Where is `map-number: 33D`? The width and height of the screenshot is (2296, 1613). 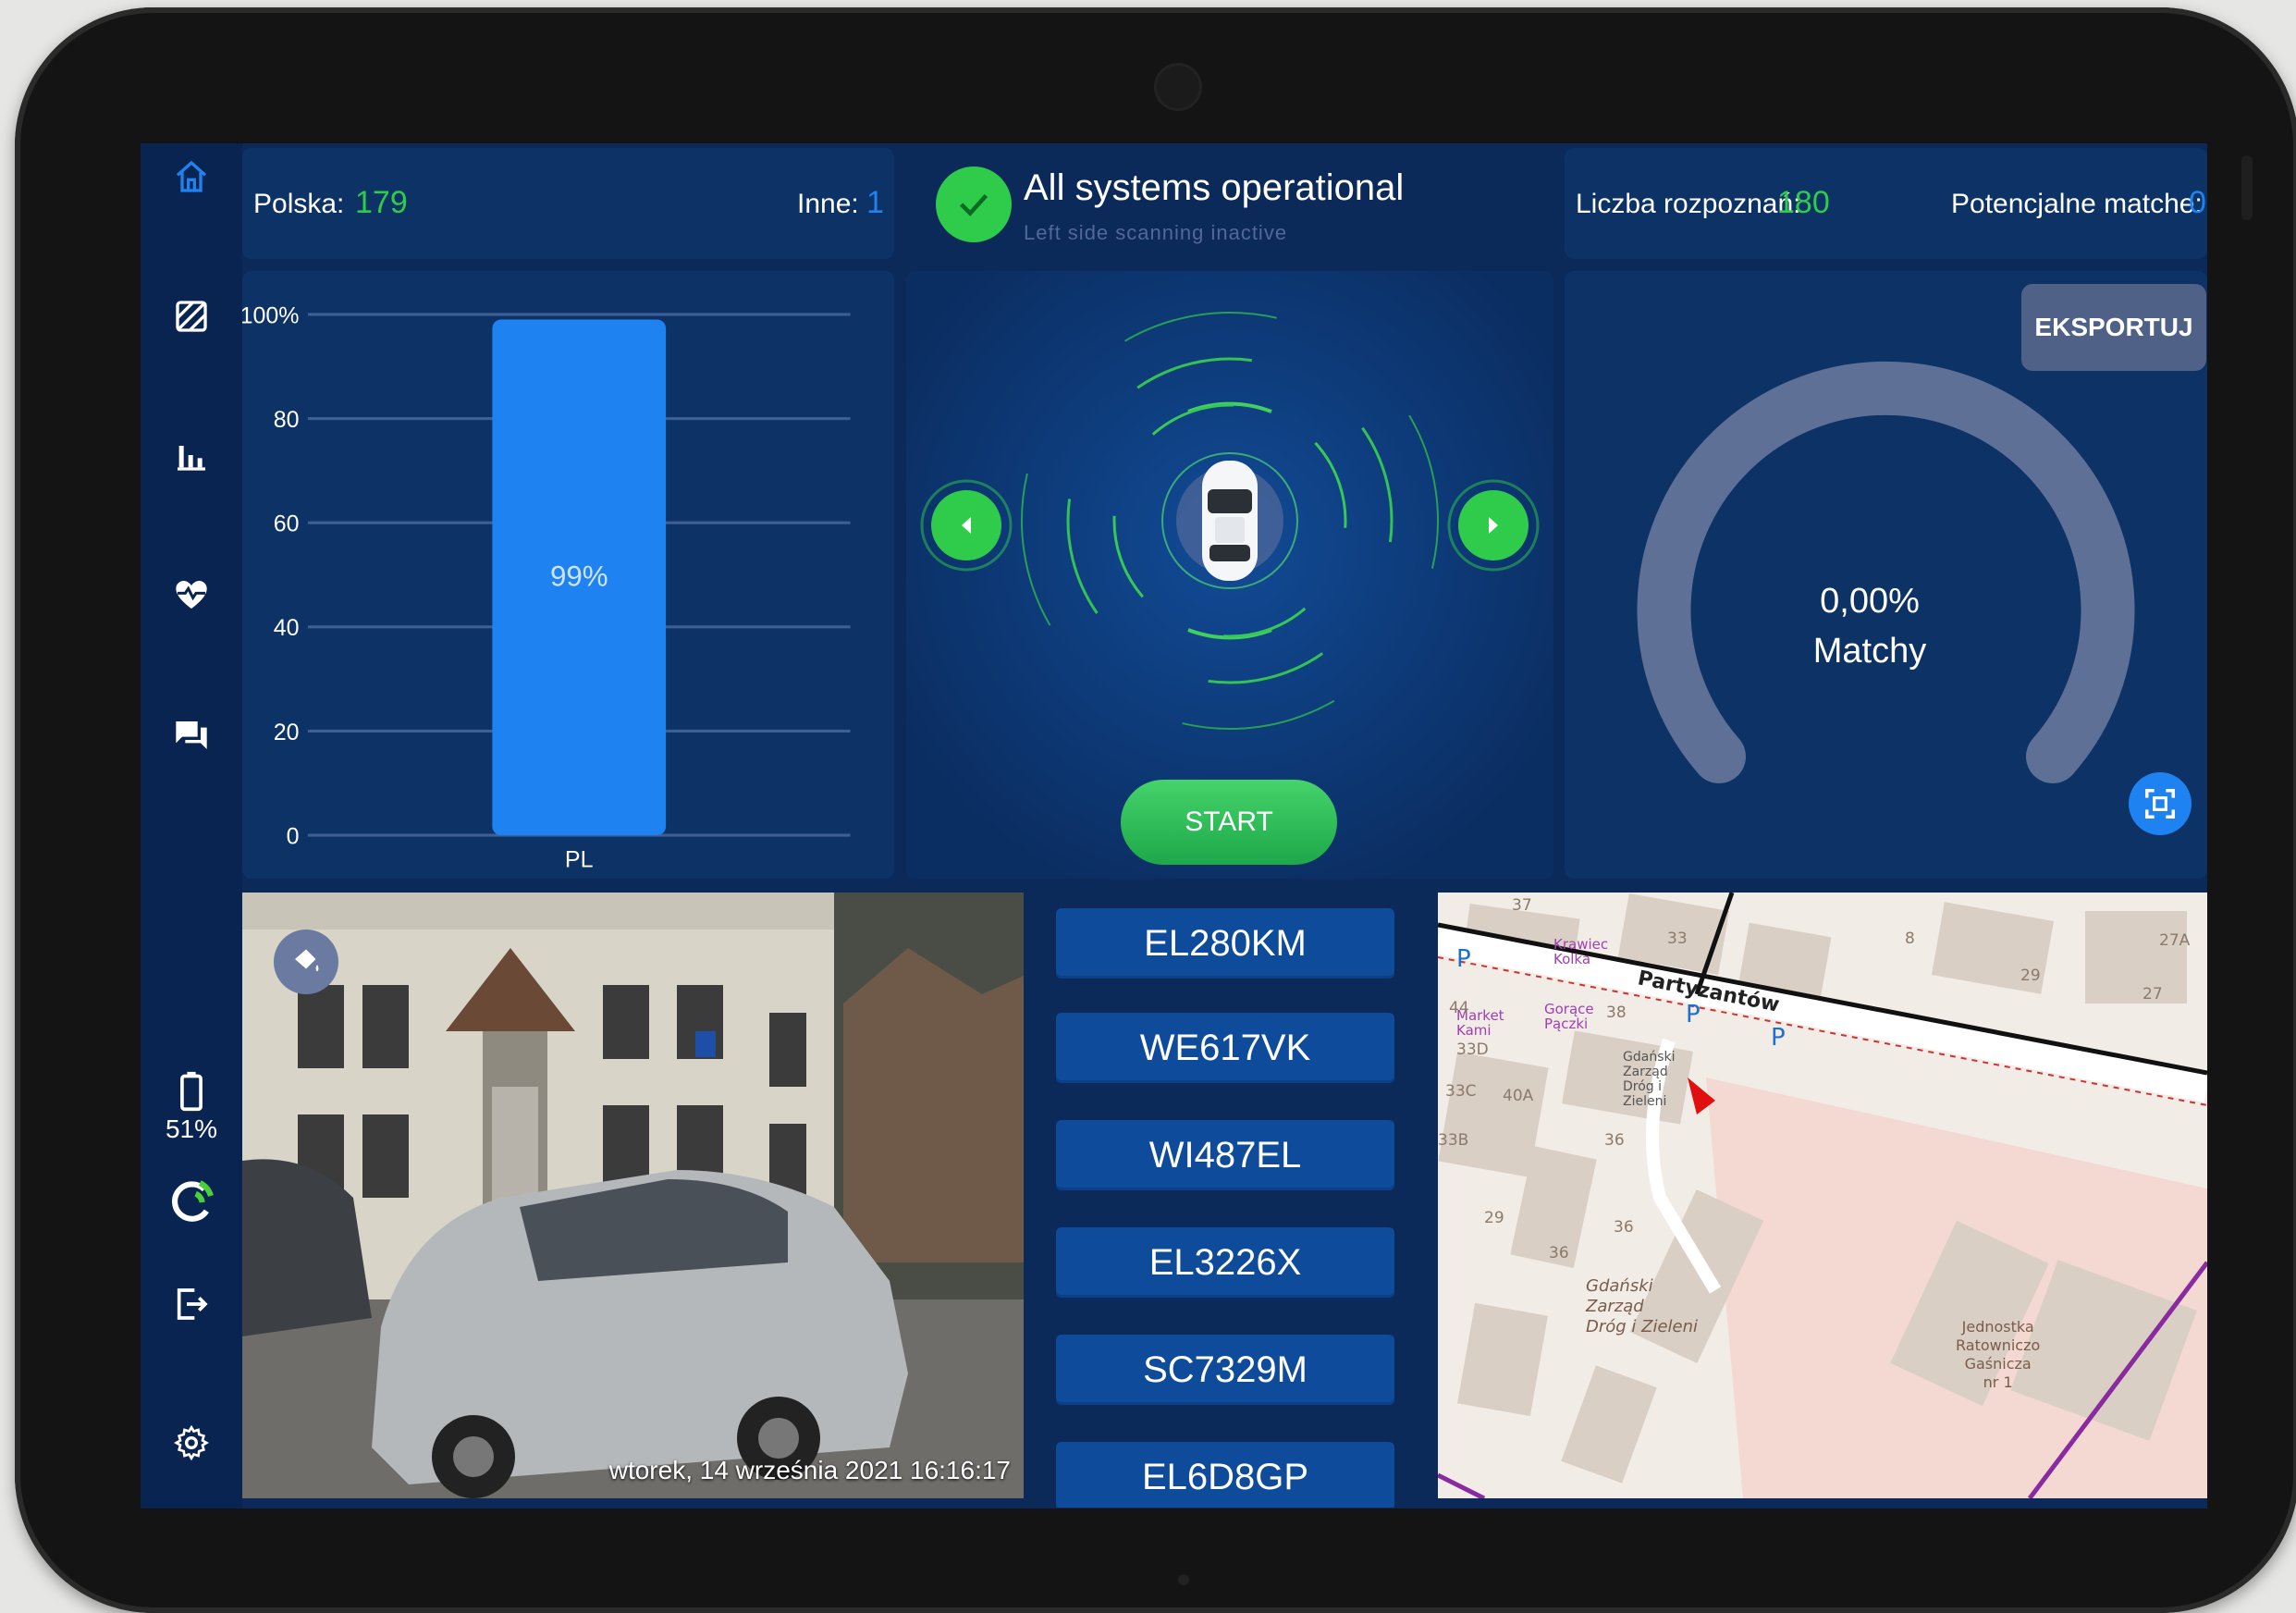
map-number: 33D is located at coordinates (1472, 1049).